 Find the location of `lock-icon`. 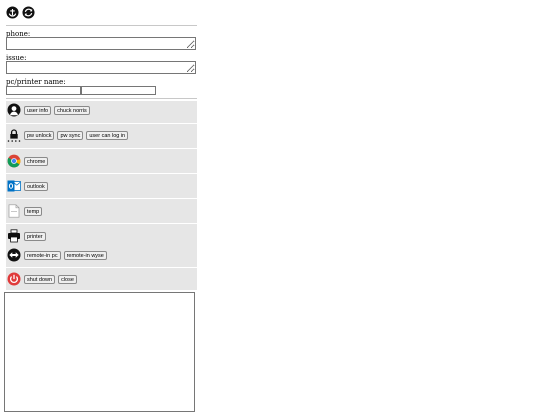

lock-icon is located at coordinates (14, 135).